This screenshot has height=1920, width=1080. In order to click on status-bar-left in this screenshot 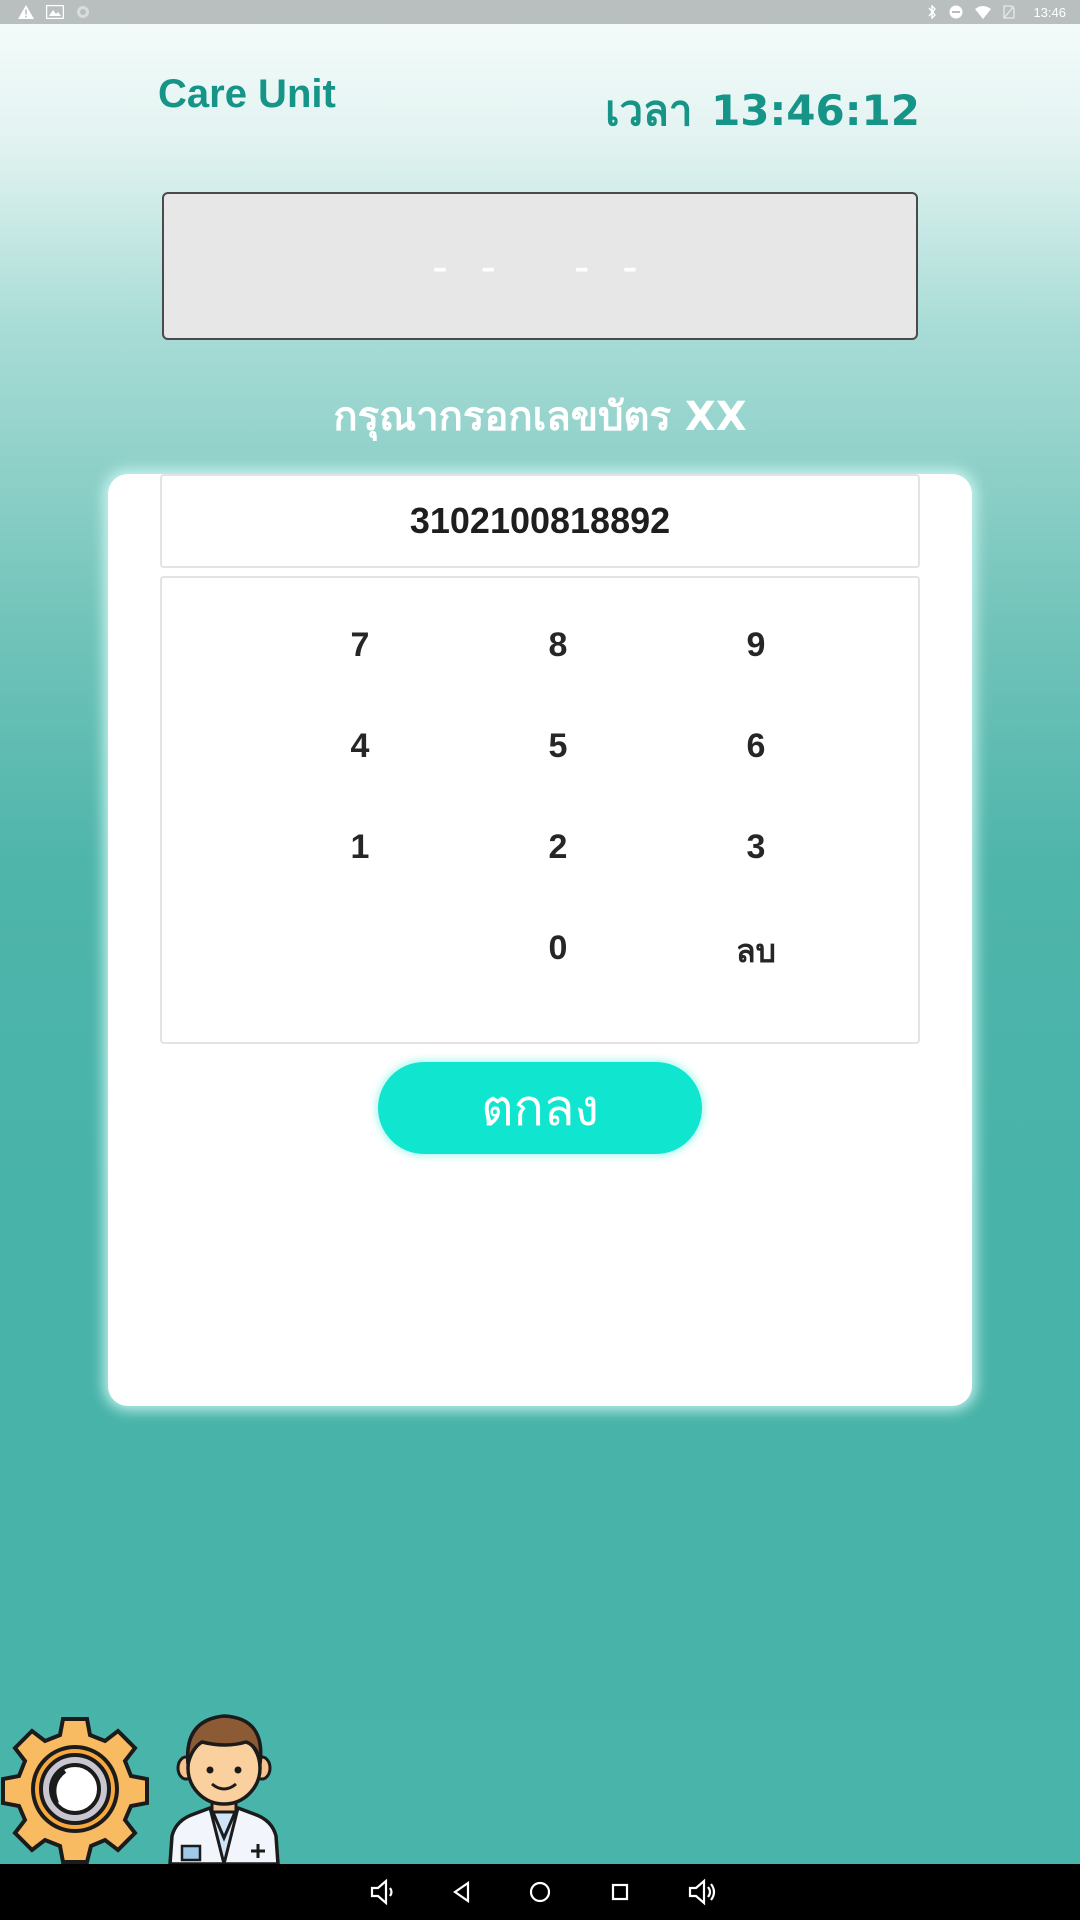, I will do `click(54, 12)`.